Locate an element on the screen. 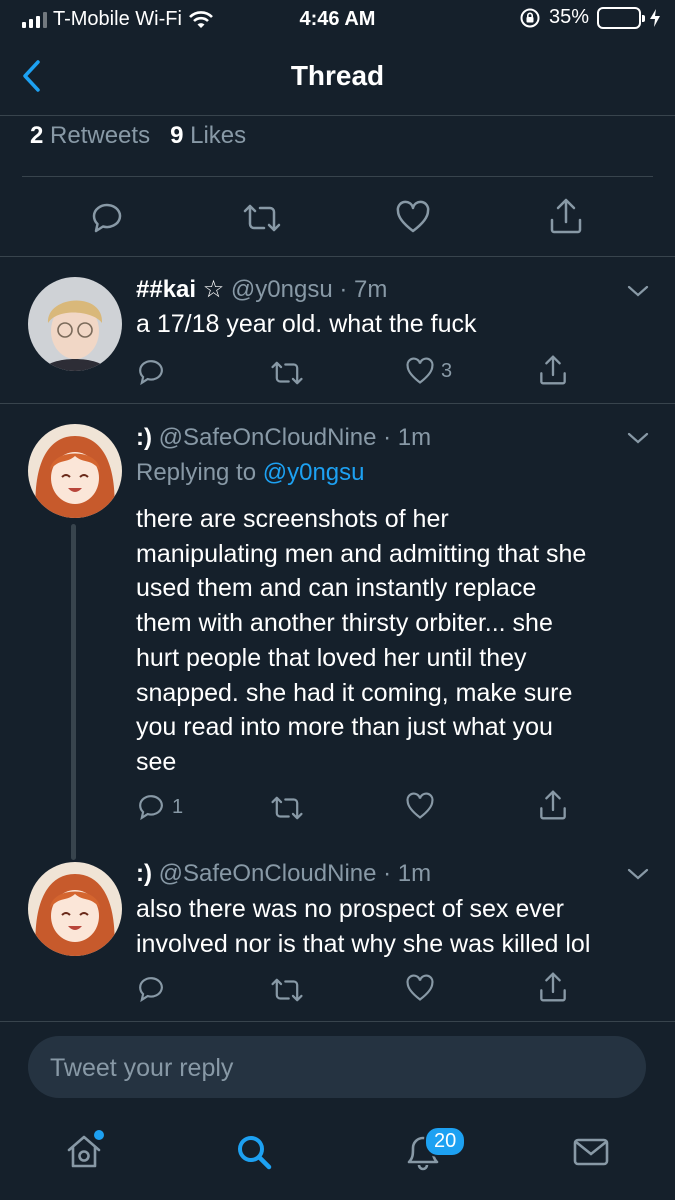 This screenshot has height=1200, width=675. likes-label: Likes is located at coordinates (218, 135).